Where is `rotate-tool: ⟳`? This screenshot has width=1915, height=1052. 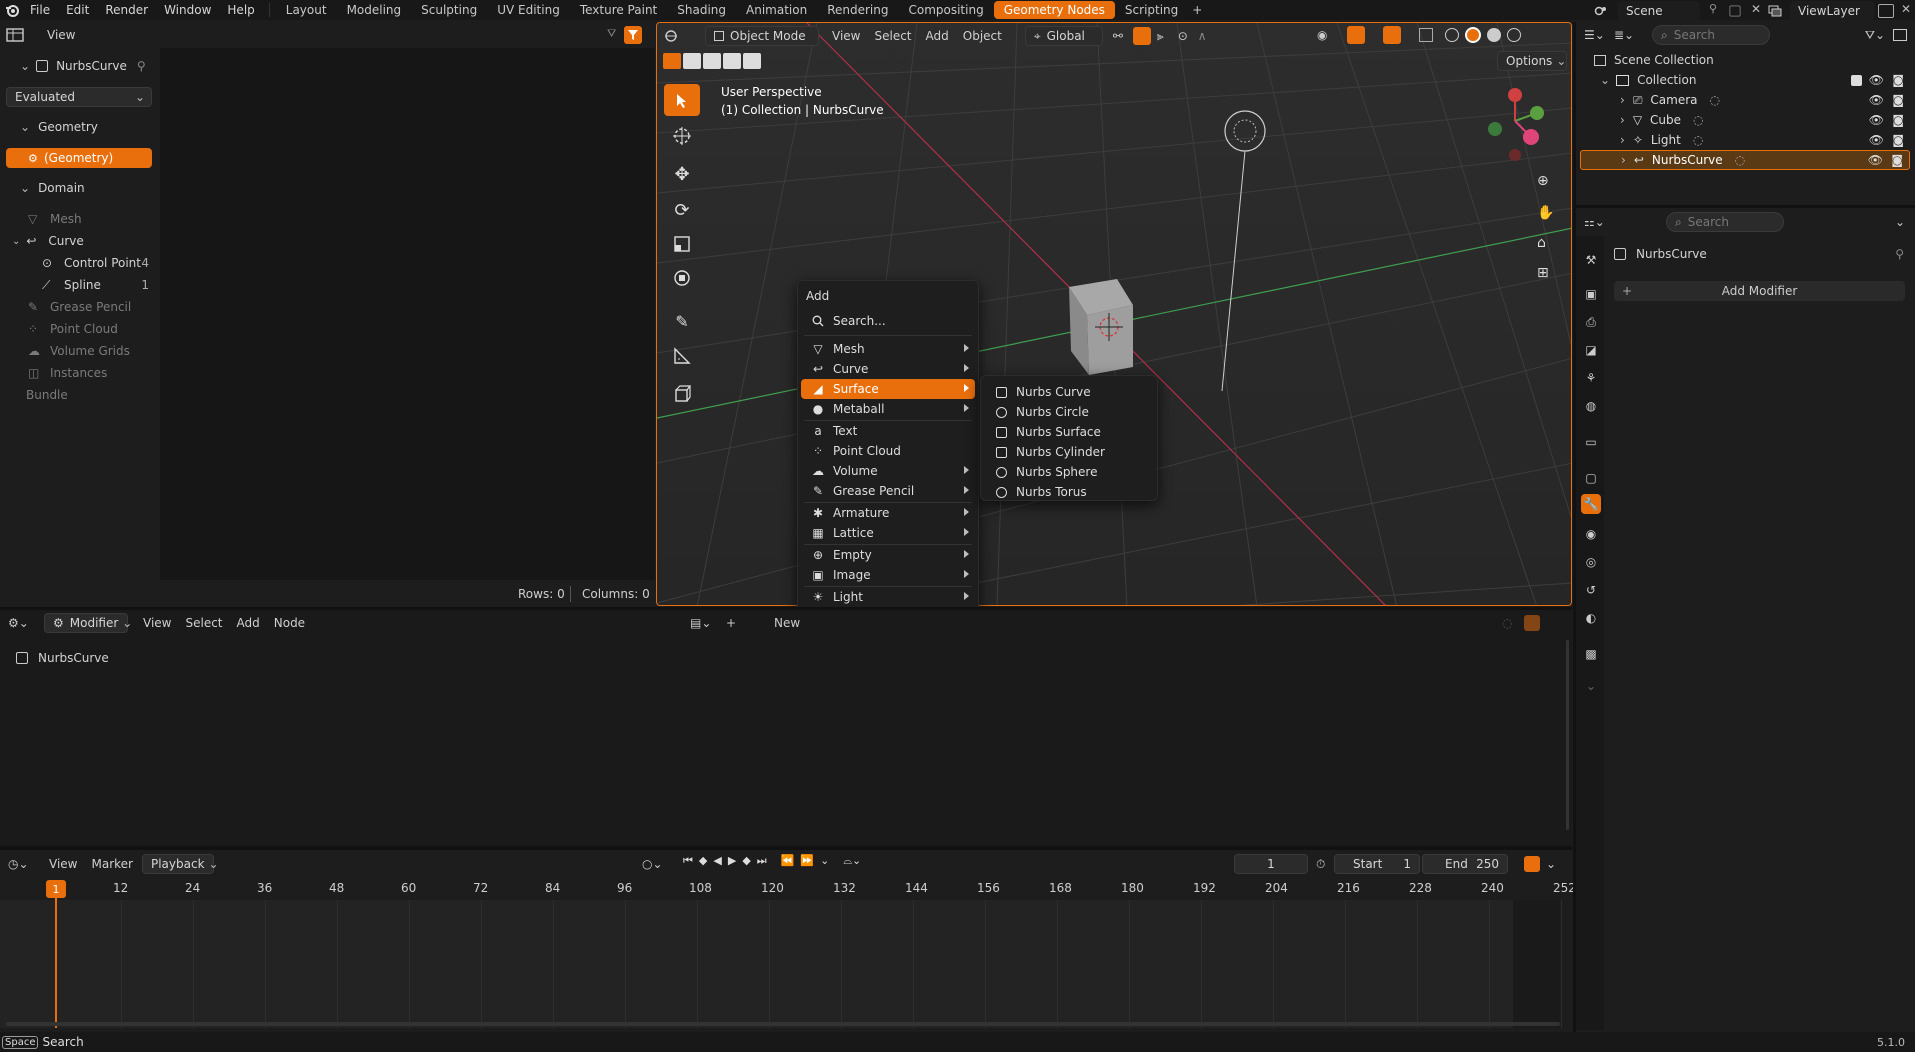 rotate-tool: ⟳ is located at coordinates (682, 210).